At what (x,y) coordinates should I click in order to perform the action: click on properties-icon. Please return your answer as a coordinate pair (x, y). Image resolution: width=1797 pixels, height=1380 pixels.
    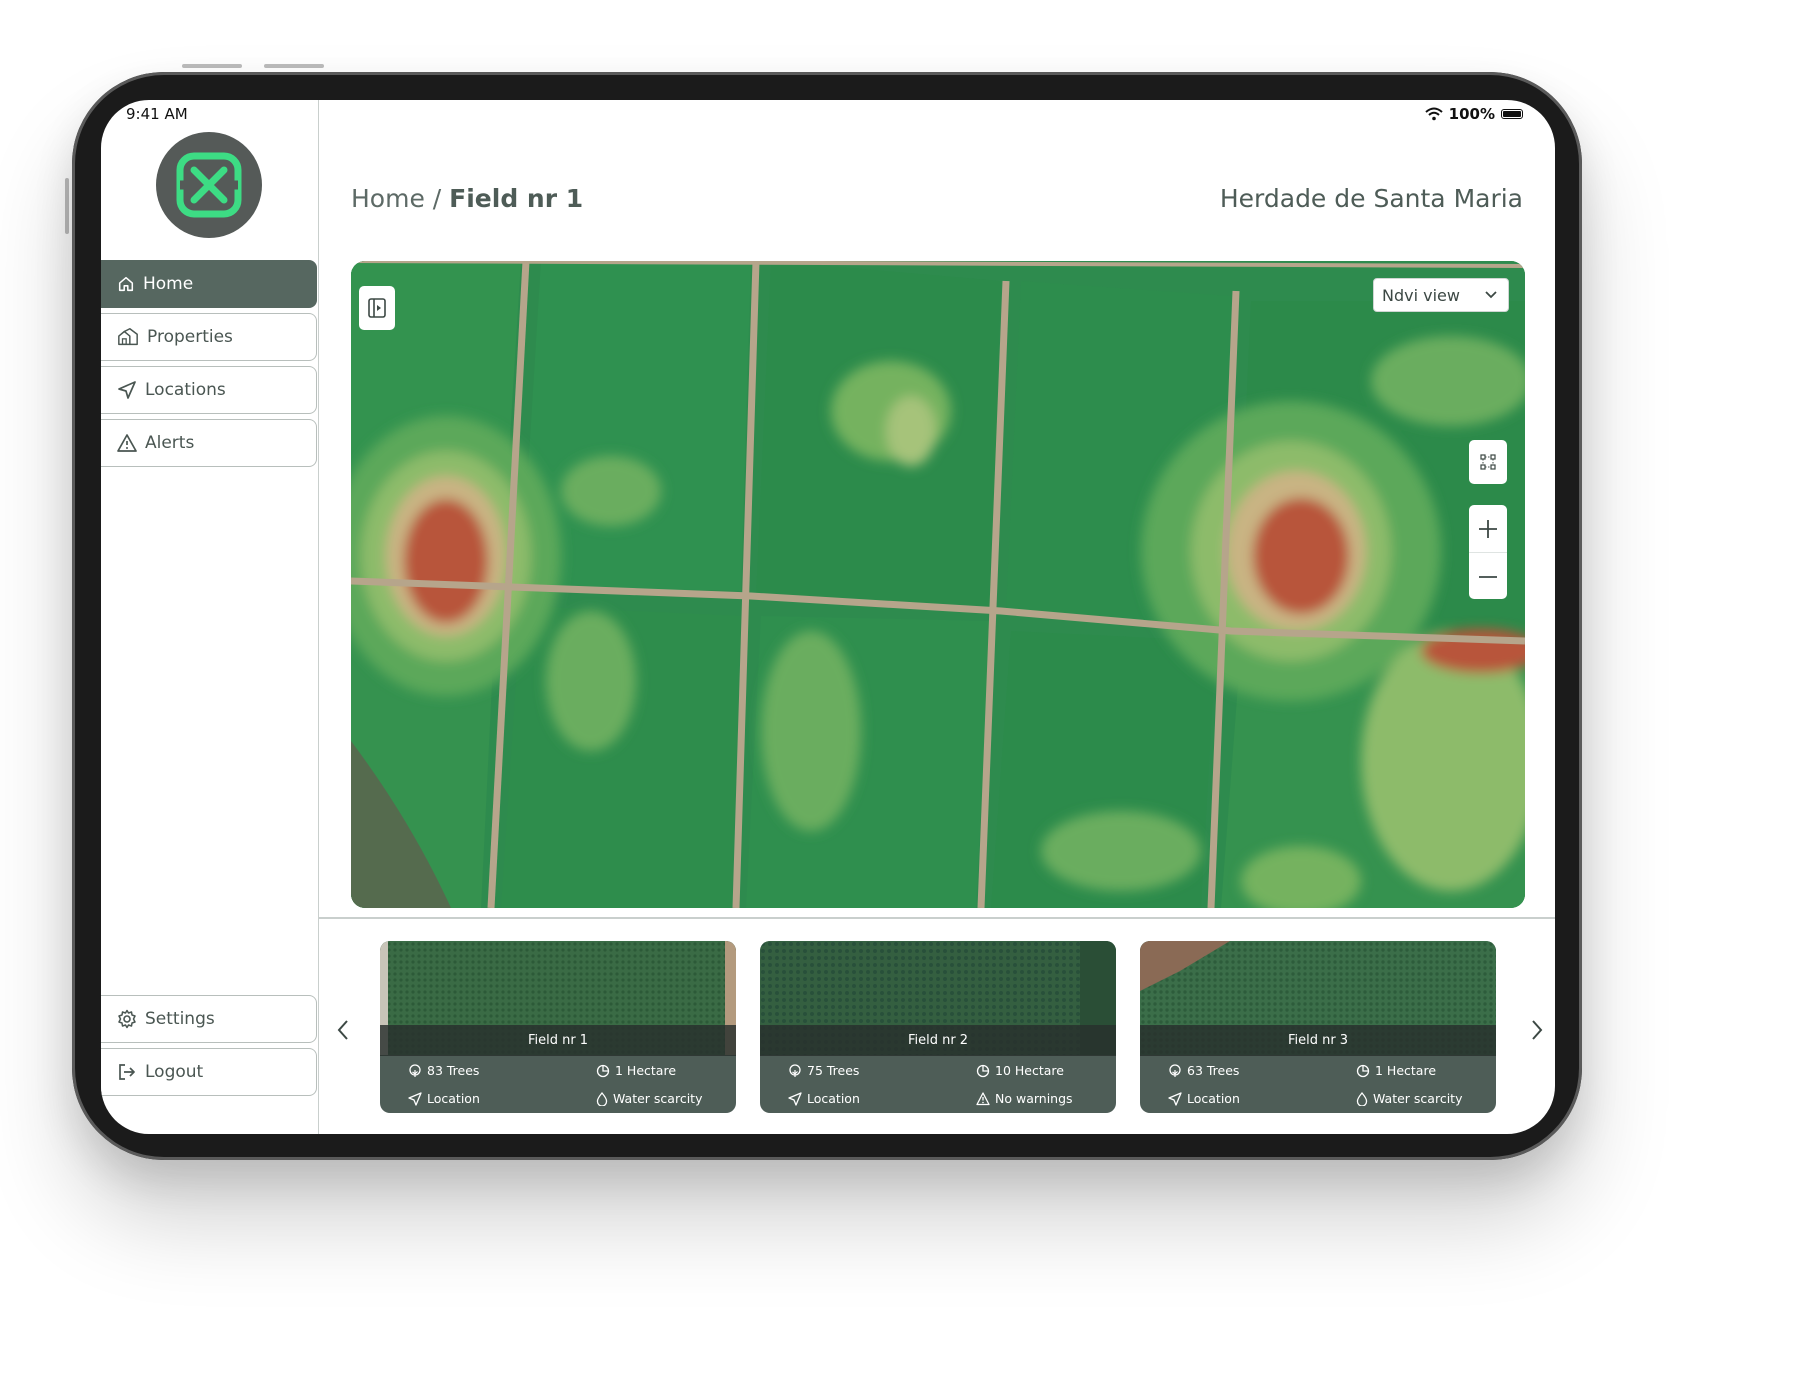
    Looking at the image, I should click on (128, 337).